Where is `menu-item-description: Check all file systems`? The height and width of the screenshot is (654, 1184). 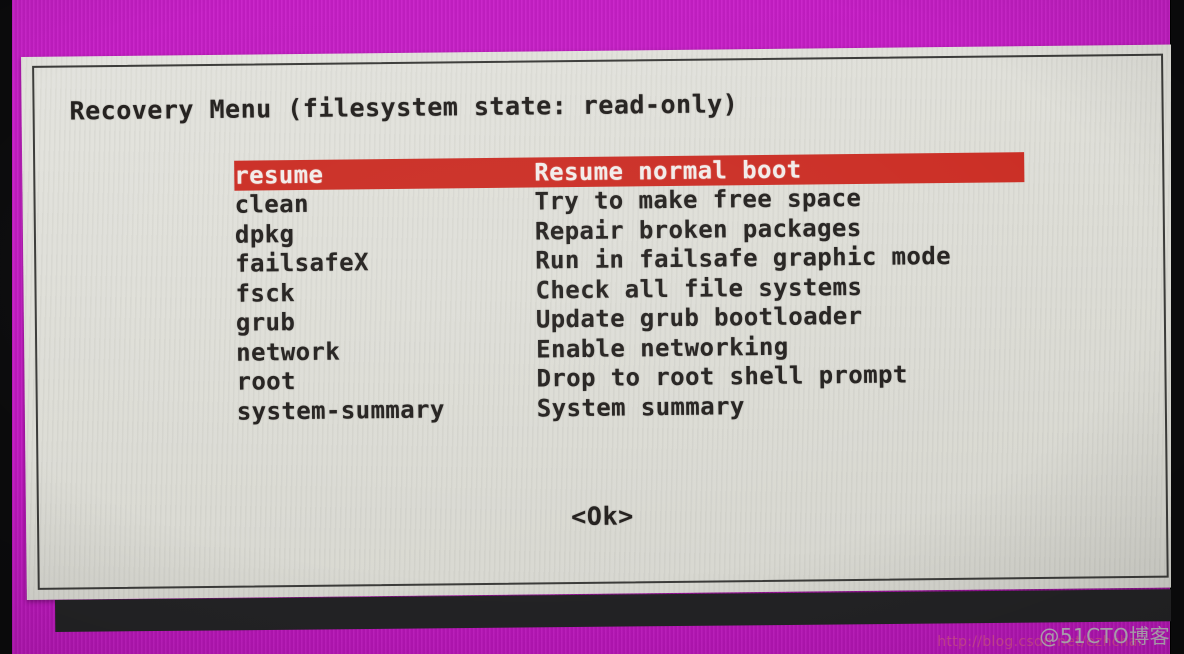 menu-item-description: Check all file systems is located at coordinates (699, 288).